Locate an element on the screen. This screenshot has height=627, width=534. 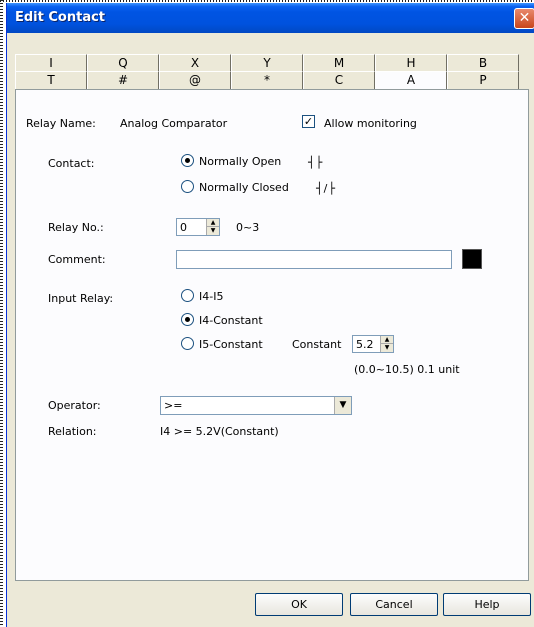
operator-value: >= is located at coordinates (173, 405).